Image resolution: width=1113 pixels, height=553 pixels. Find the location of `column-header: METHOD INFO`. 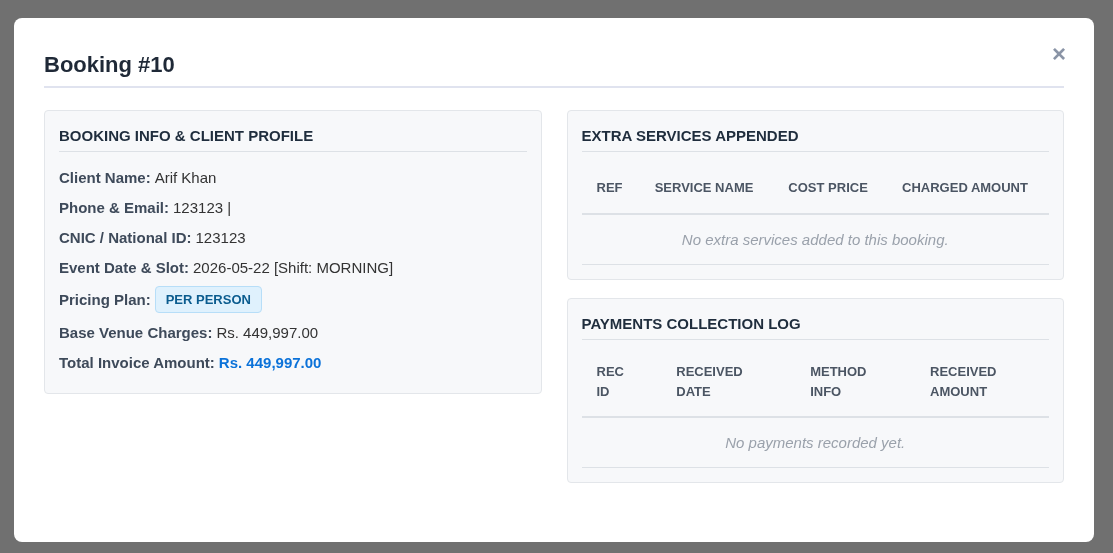

column-header: METHOD INFO is located at coordinates (838, 382).